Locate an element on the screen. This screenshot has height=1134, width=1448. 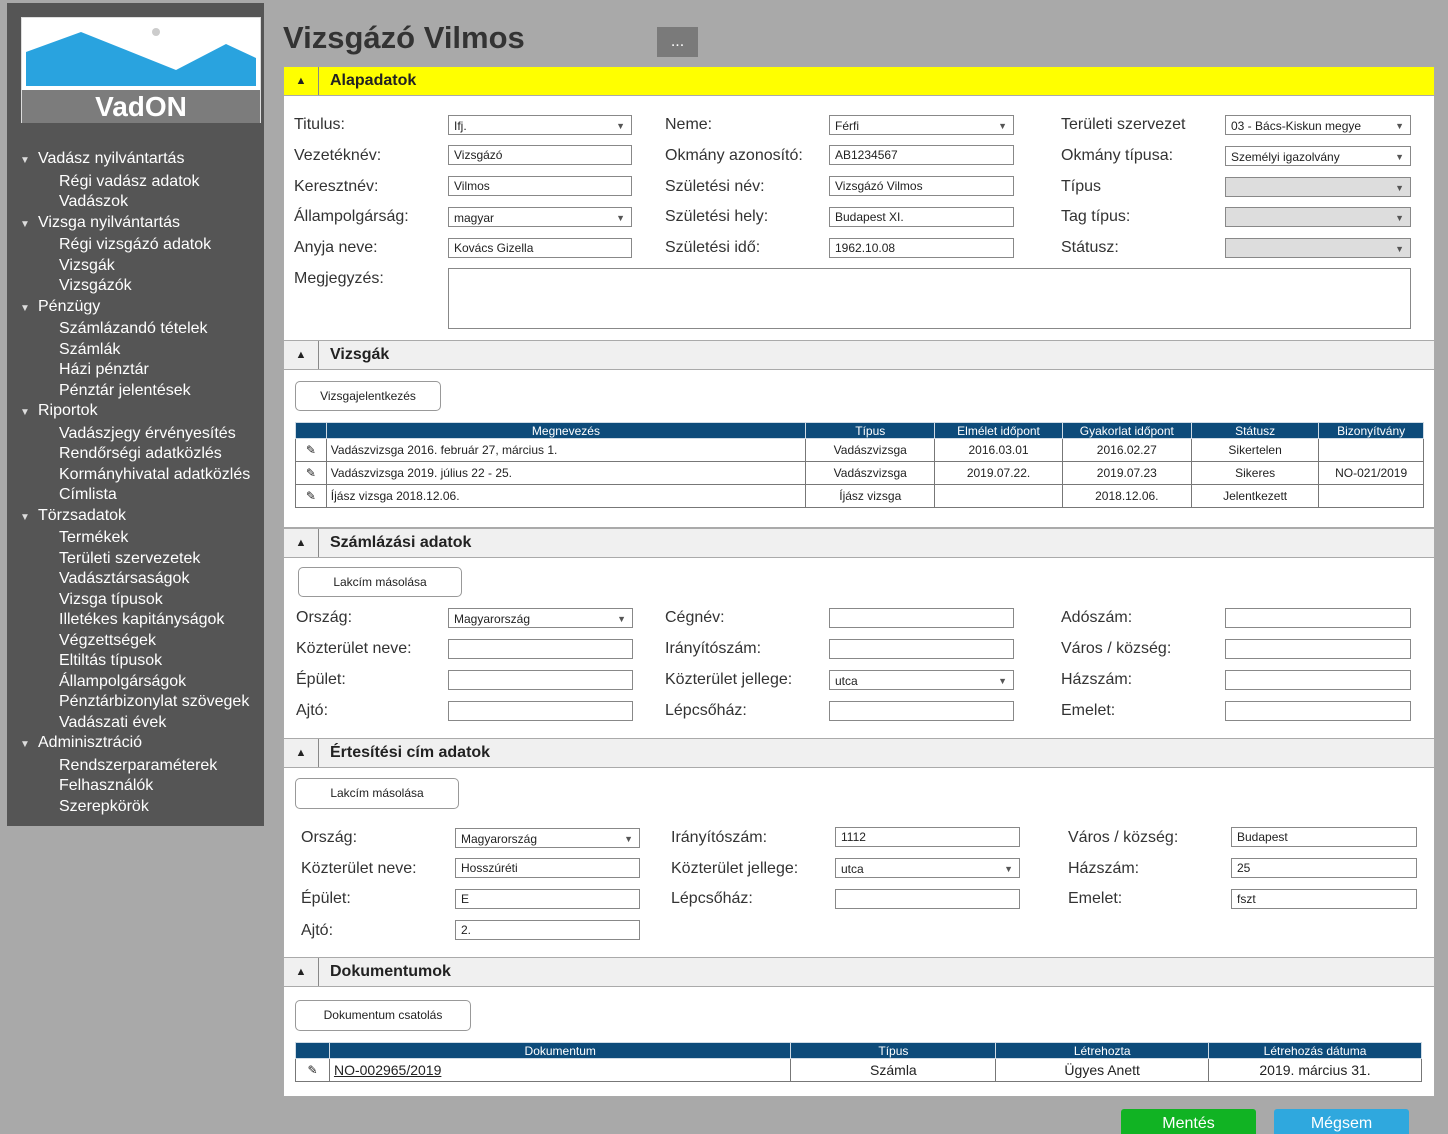
sidebar-group: ▼ Vizsga nyilvántartás is located at coordinates (135, 224).